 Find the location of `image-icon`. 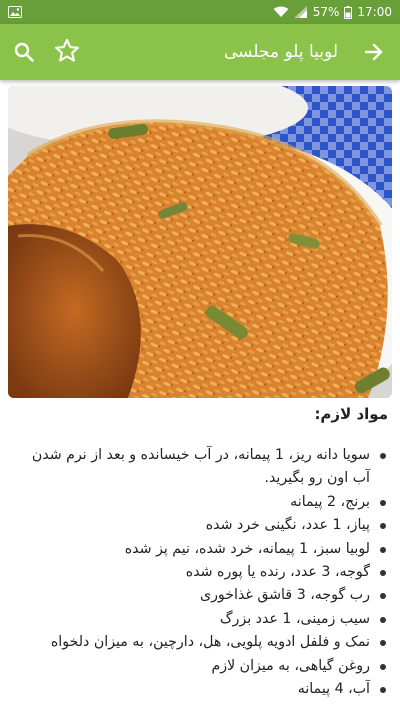

image-icon is located at coordinates (15, 12).